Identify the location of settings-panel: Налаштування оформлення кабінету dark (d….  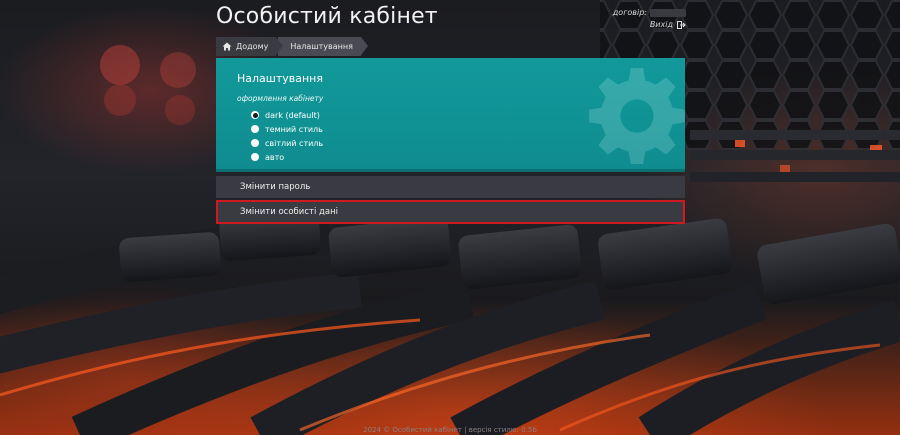
(450, 115).